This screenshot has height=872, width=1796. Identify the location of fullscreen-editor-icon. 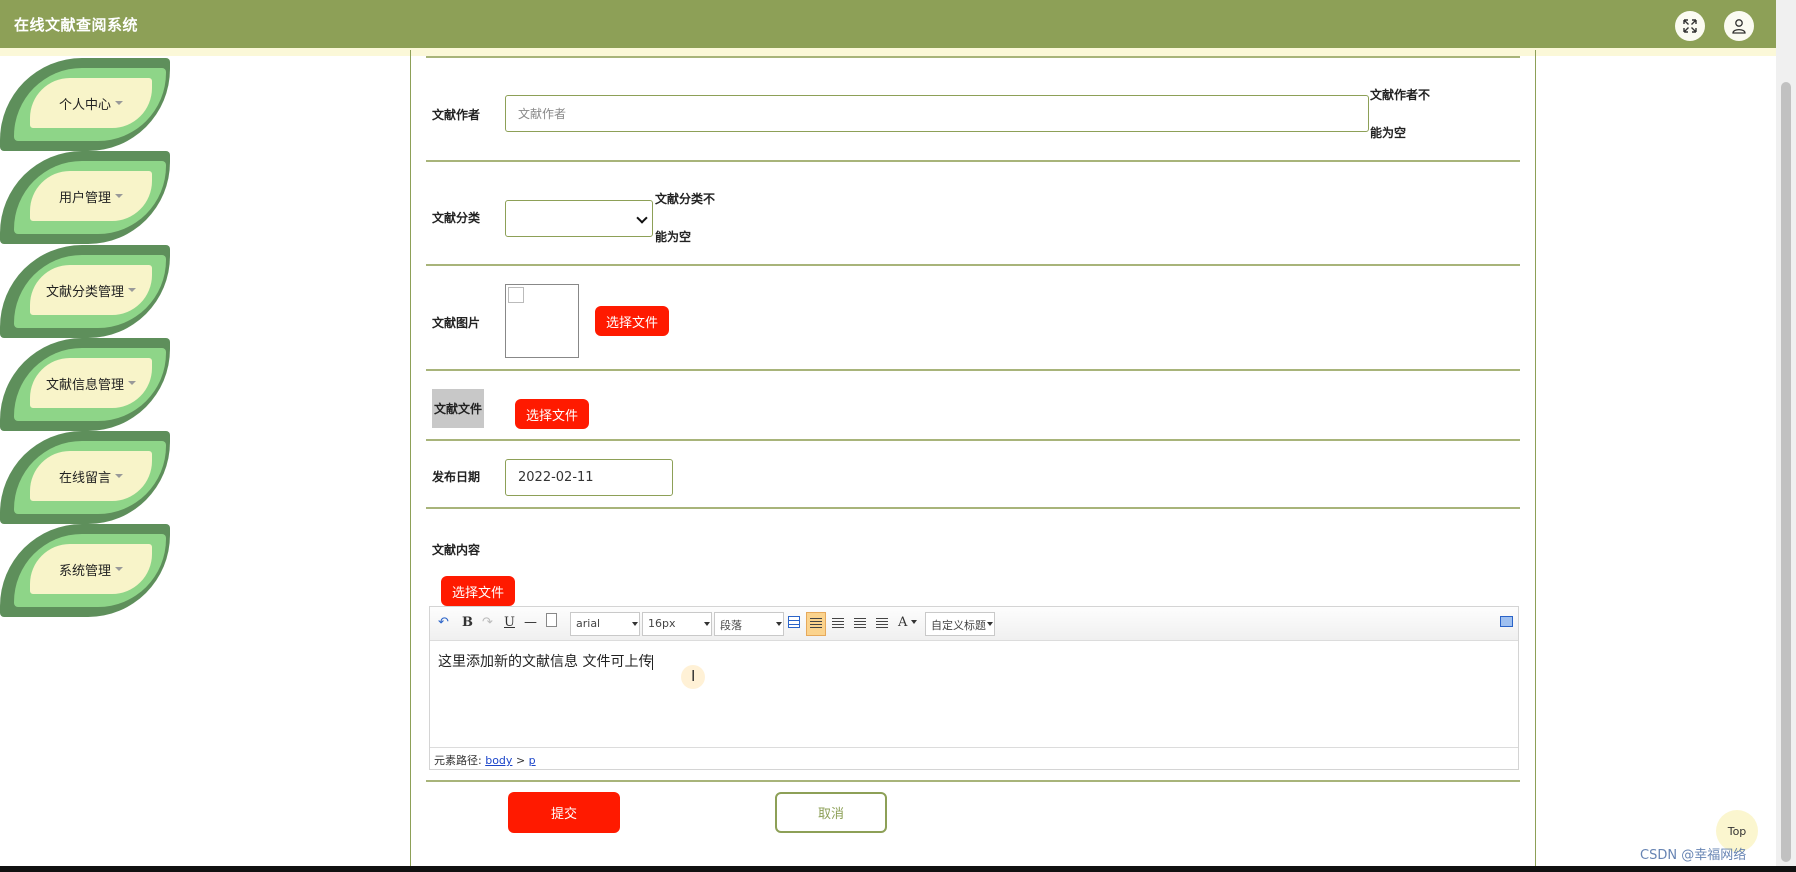
(1506, 621).